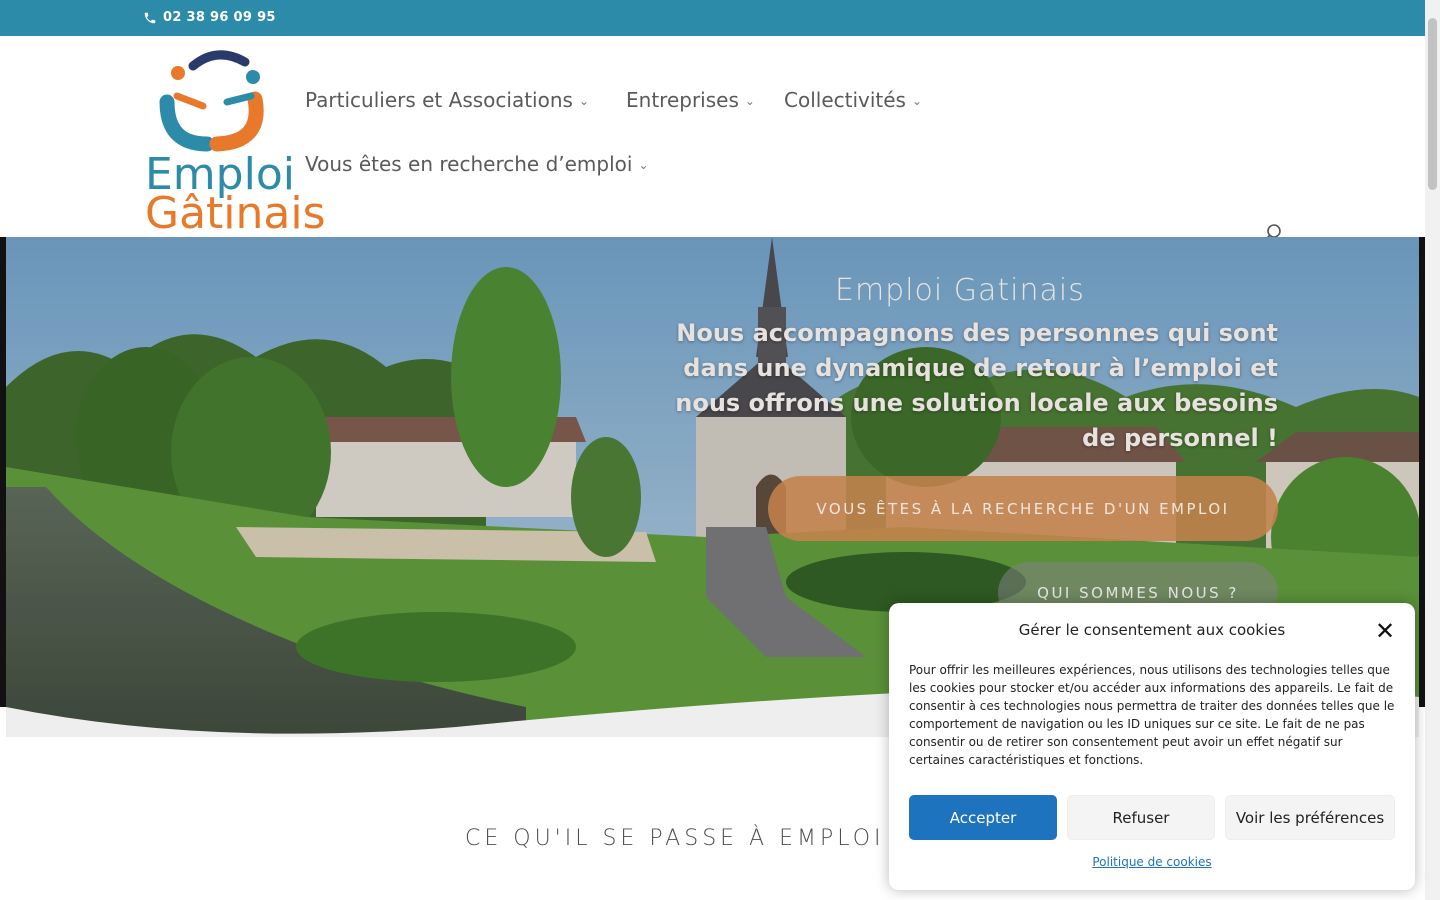 The width and height of the screenshot is (1440, 900). I want to click on cta-job-search-button: VOUS ÊTES À LA RECHERCHE D'UN EMPLOI, so click(1023, 508).